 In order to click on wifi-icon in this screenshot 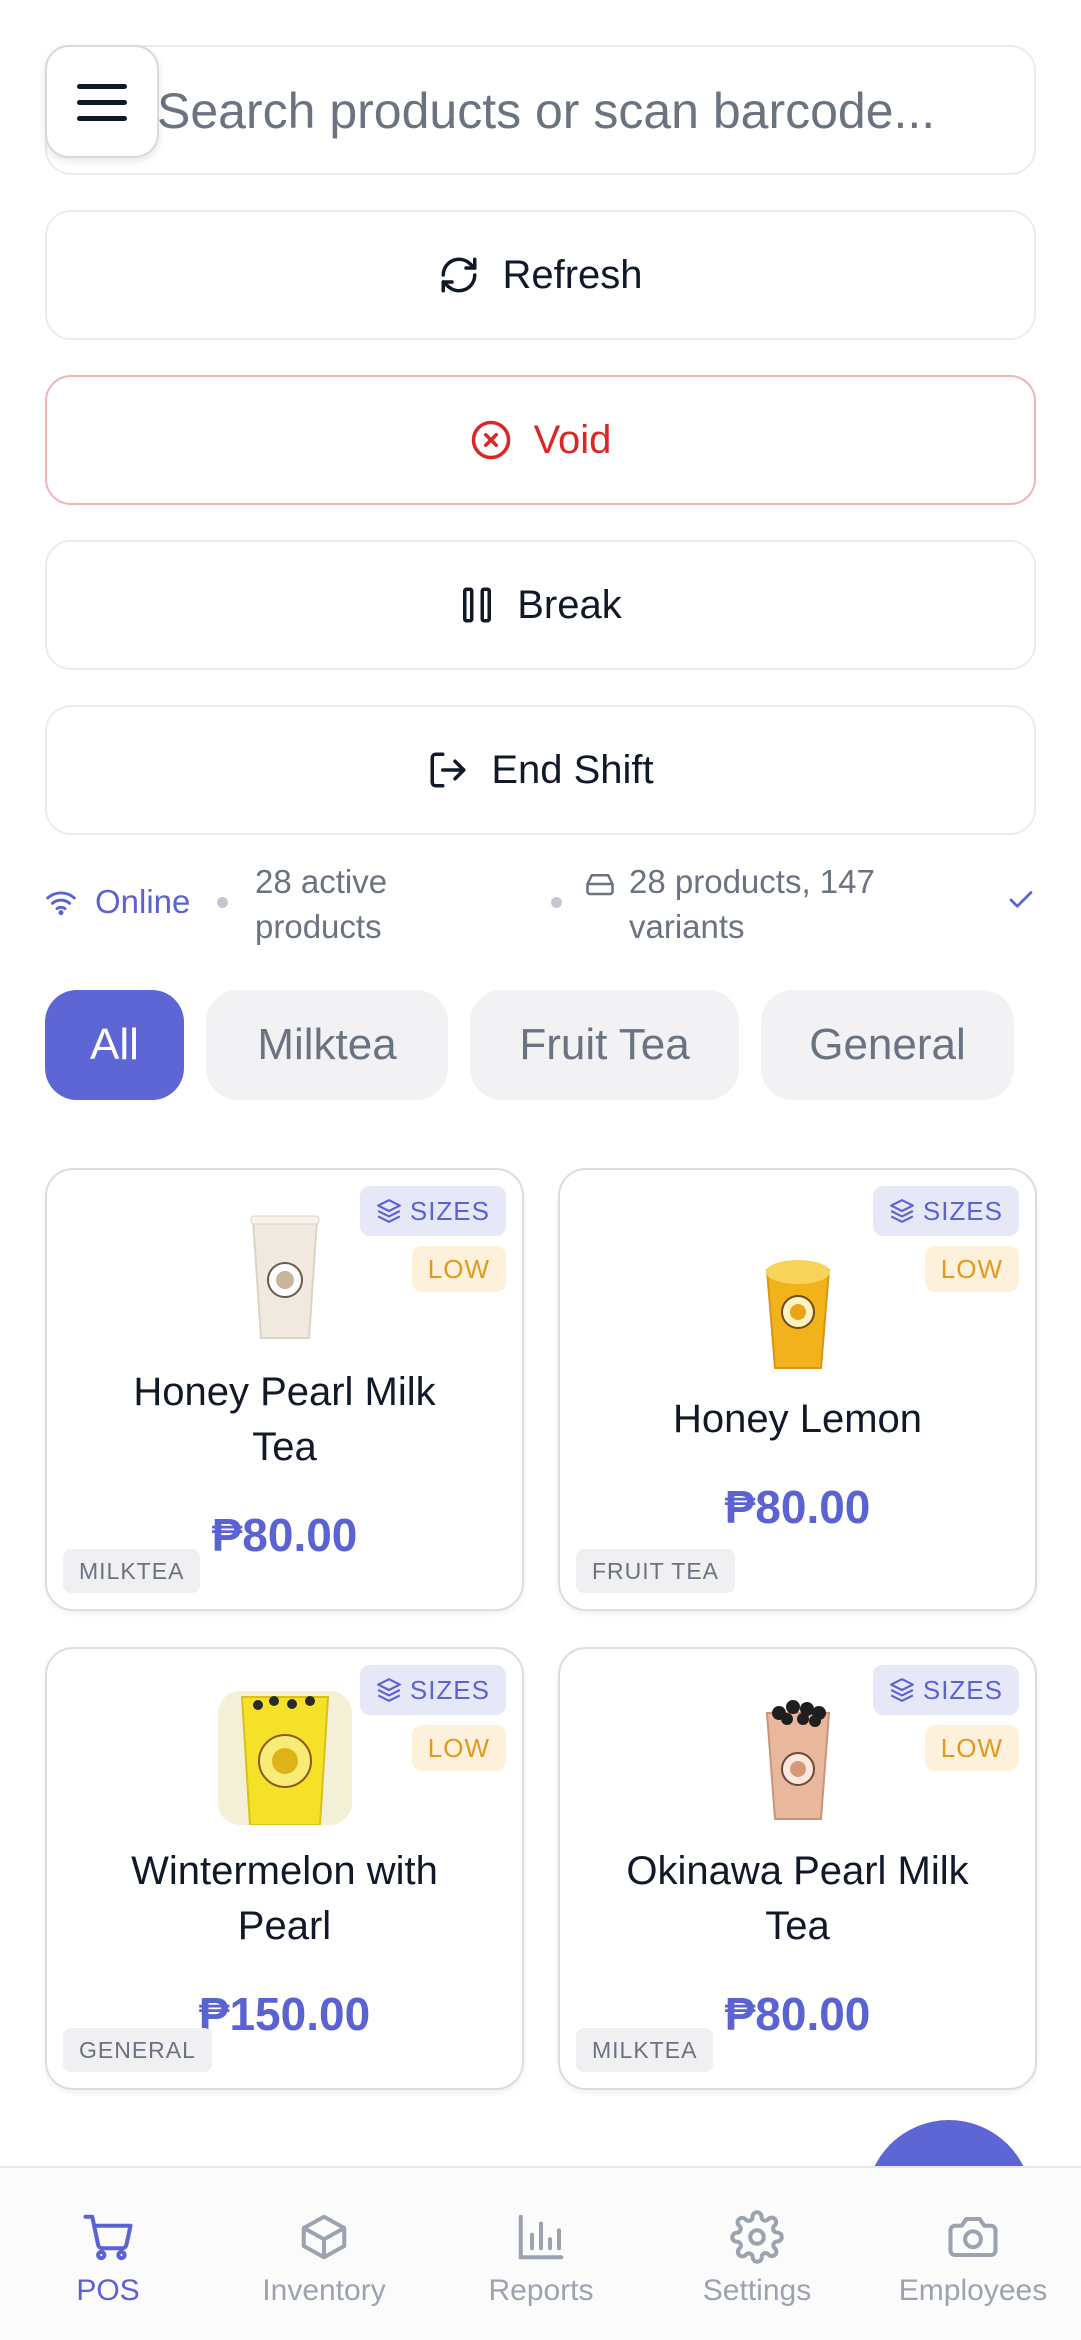, I will do `click(61, 903)`.